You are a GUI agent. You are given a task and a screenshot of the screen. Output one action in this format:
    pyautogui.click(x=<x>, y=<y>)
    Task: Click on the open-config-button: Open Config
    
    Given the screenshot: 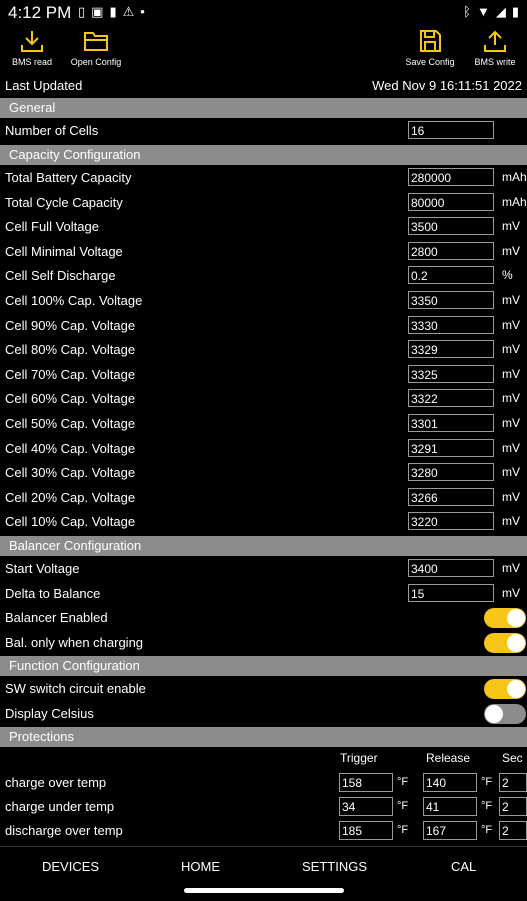 What is the action you would take?
    pyautogui.click(x=96, y=47)
    